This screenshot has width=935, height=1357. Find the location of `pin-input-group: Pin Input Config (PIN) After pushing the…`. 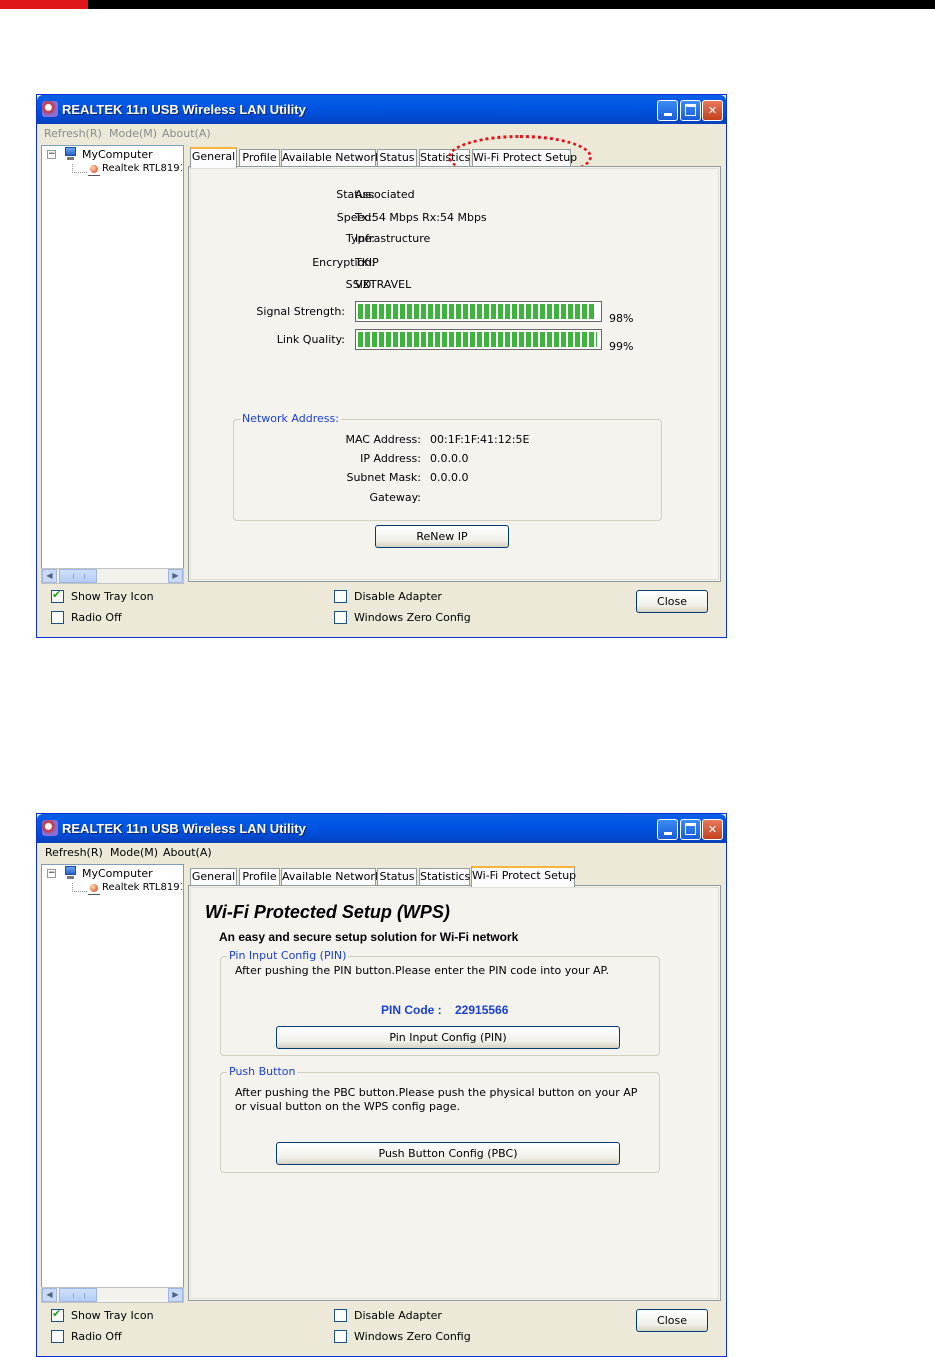

pin-input-group: Pin Input Config (PIN) After pushing the… is located at coordinates (440, 1002).